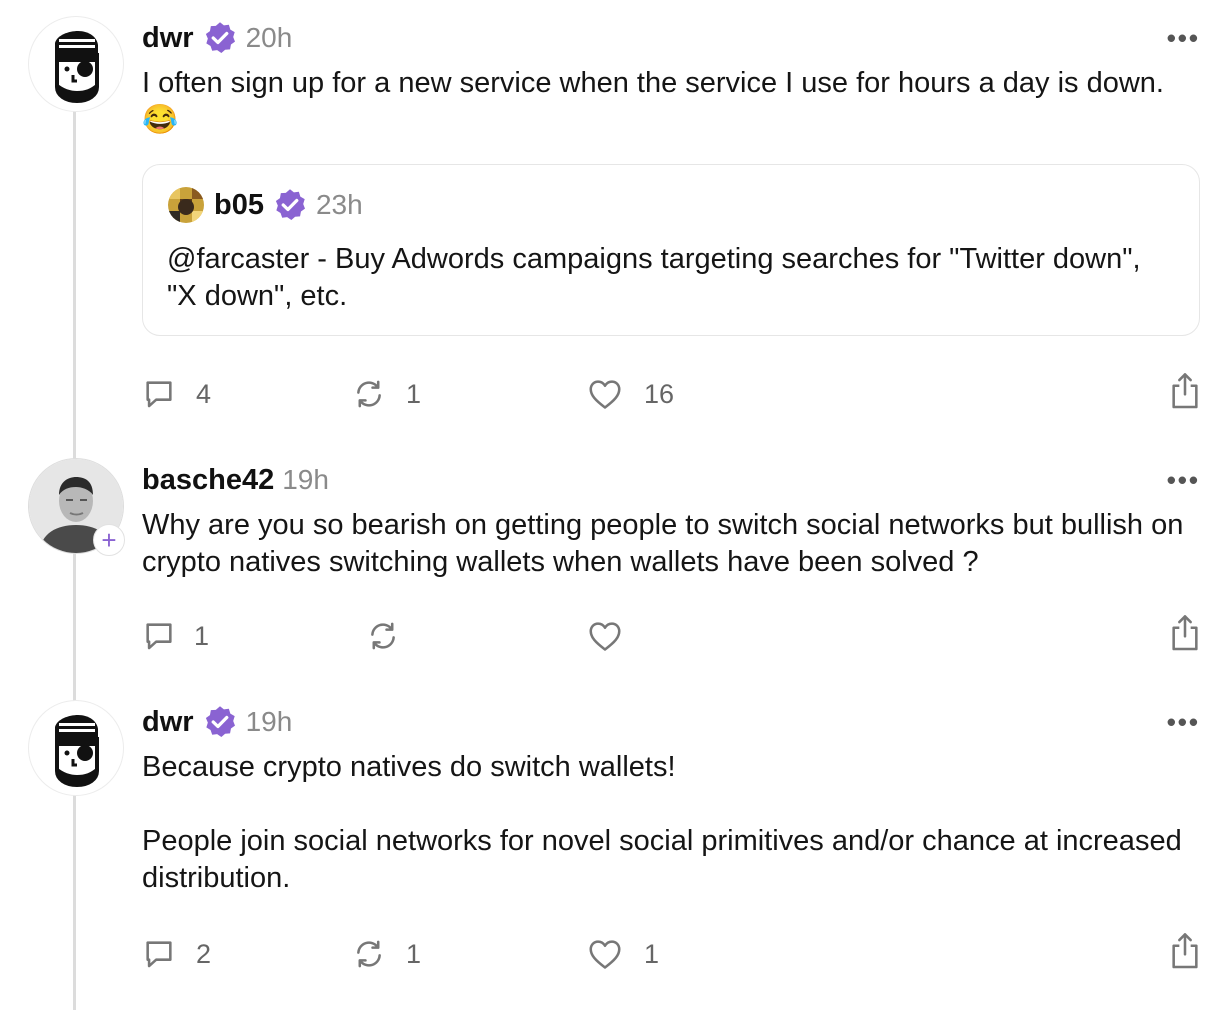 This screenshot has height=1010, width=1230. What do you see at coordinates (204, 393) in the screenshot?
I see `reply-count: 4` at bounding box center [204, 393].